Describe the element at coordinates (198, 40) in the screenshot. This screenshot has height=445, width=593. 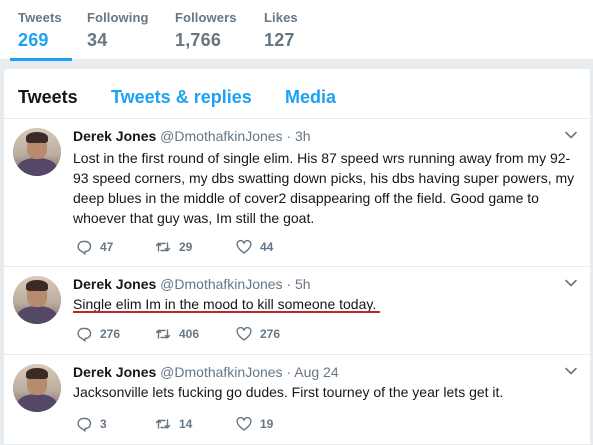
I see `stat-followers-value: 1,766` at that location.